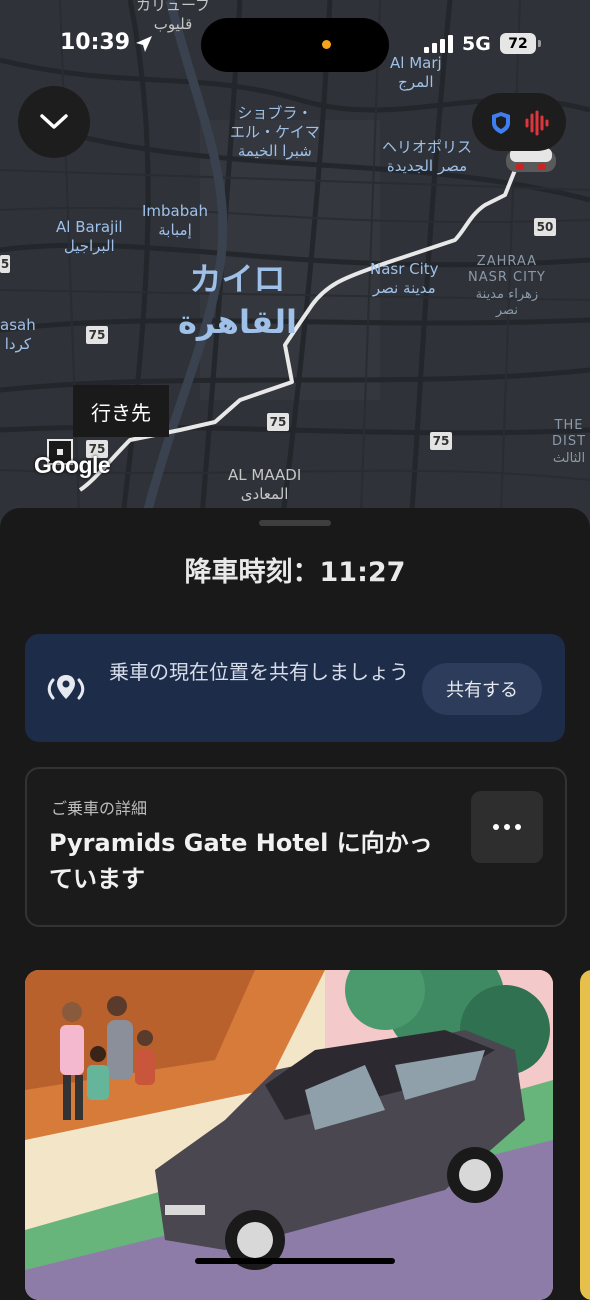  I want to click on road-shield: 5, so click(5, 264).